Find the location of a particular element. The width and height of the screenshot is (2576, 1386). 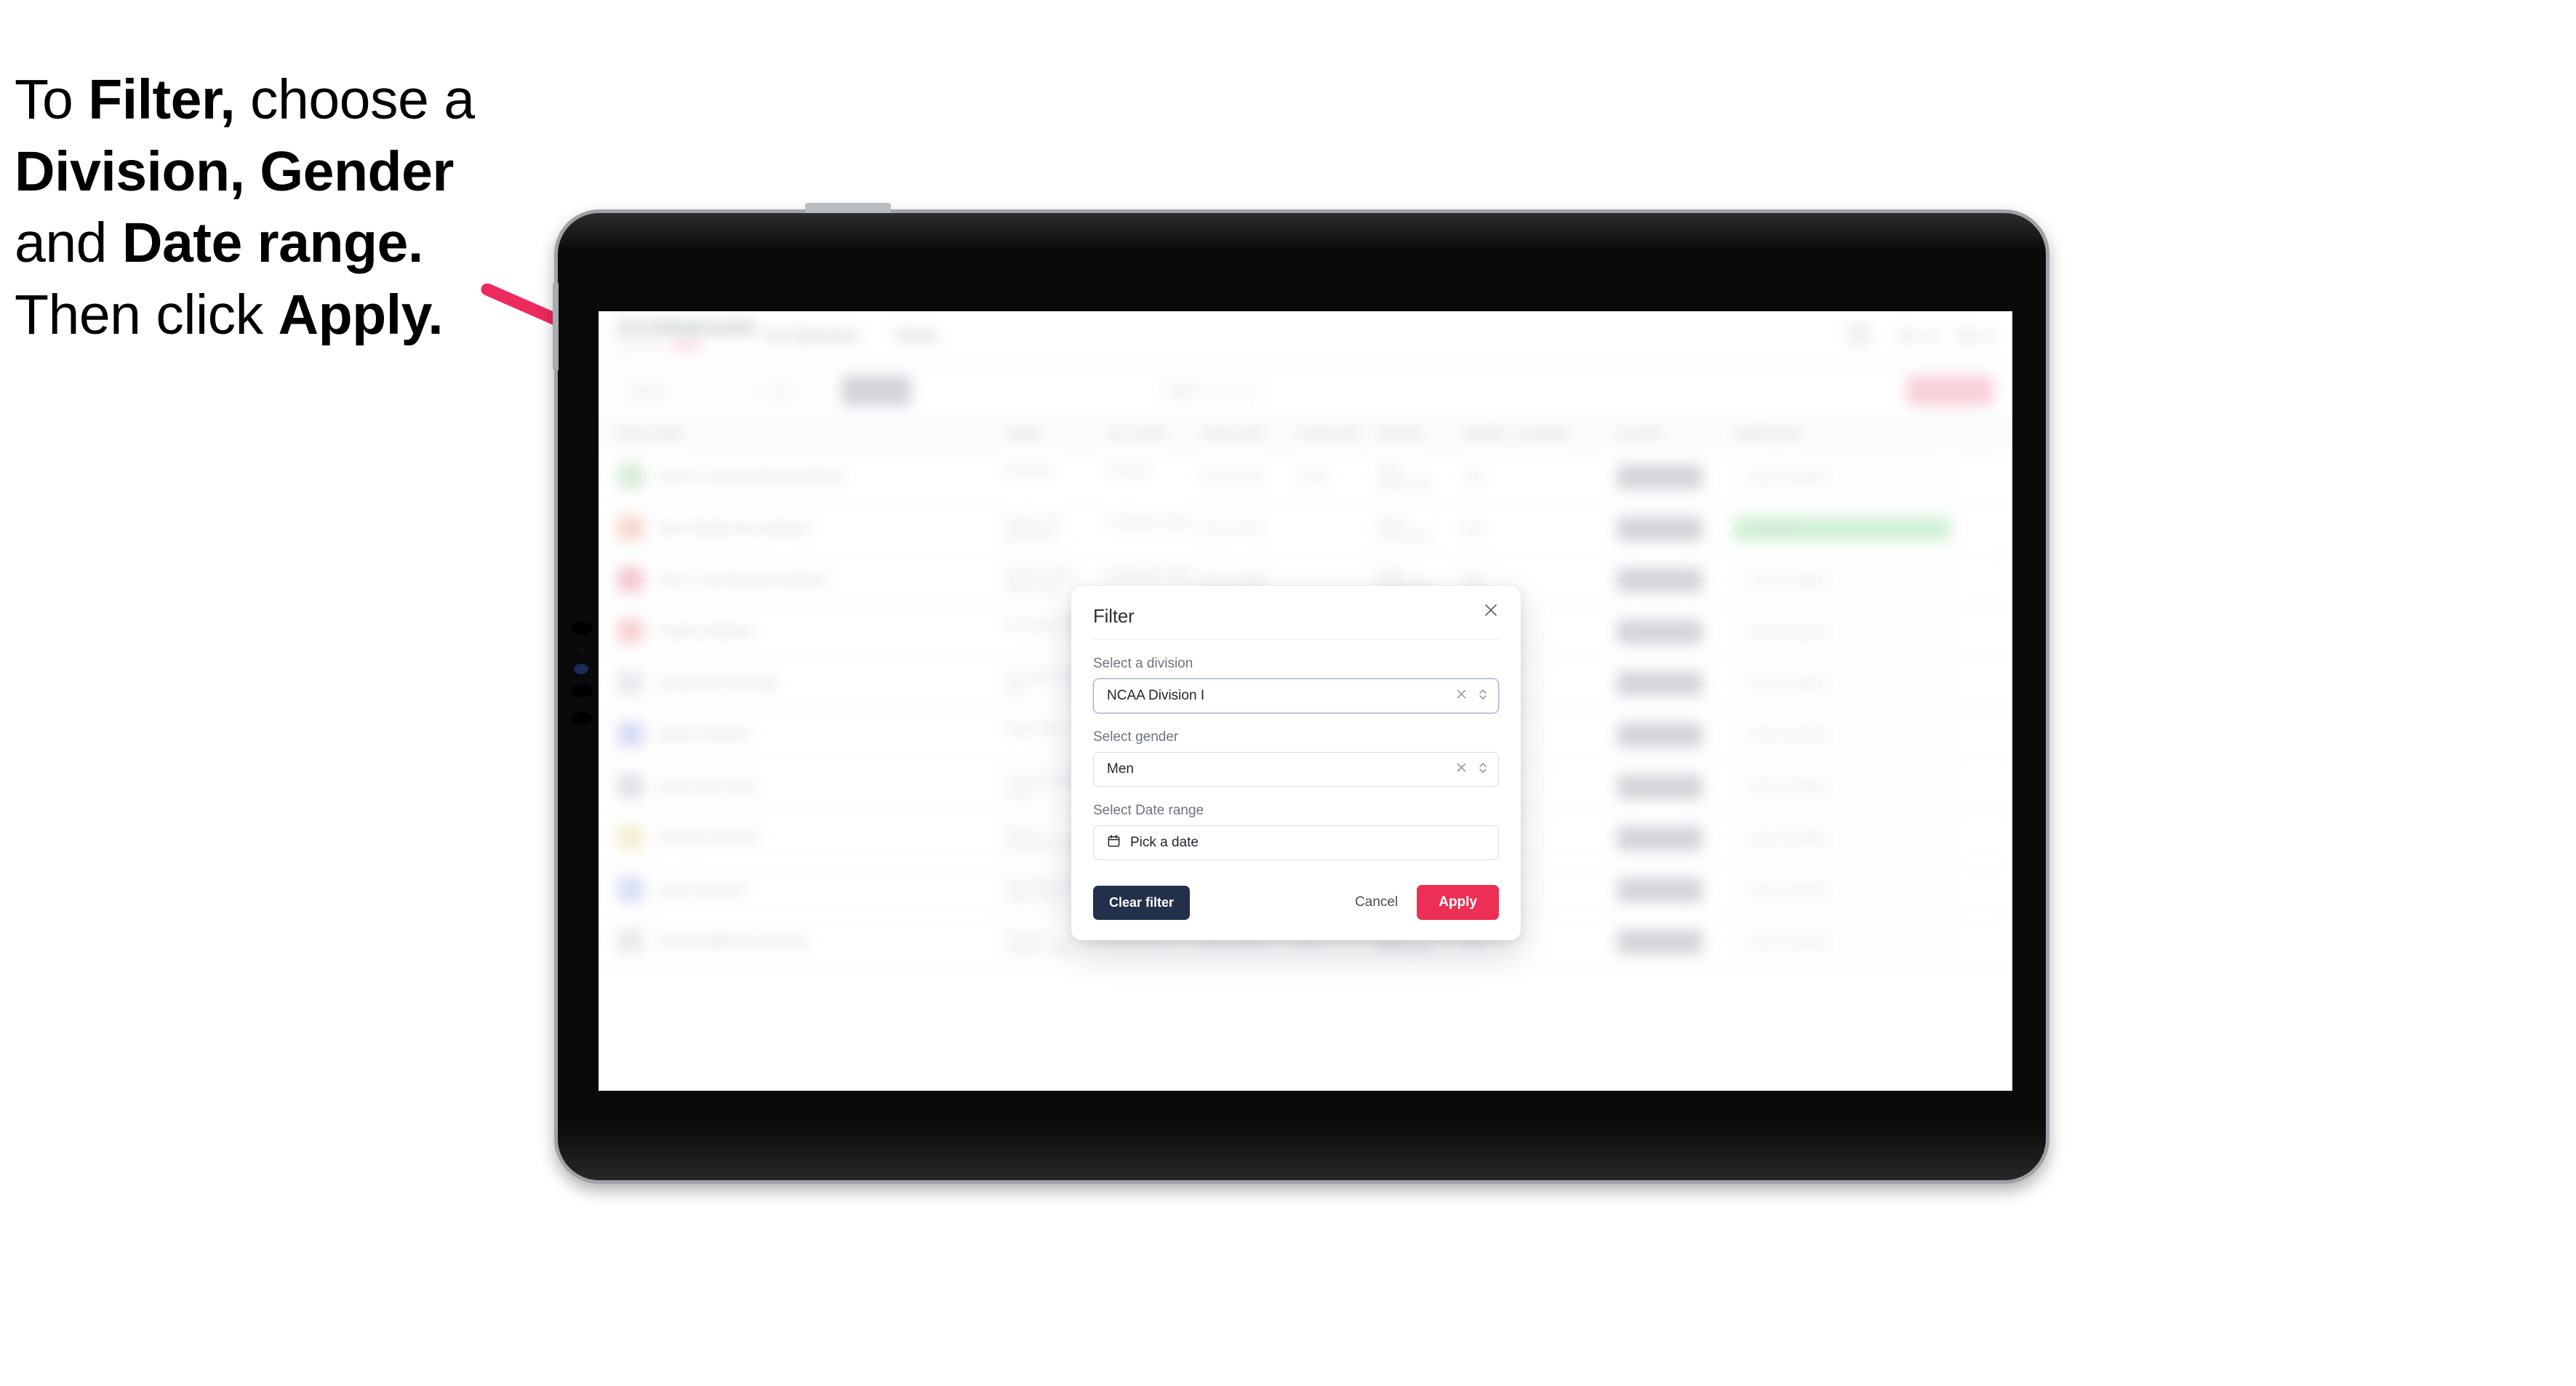

camera-icon is located at coordinates (581, 669).